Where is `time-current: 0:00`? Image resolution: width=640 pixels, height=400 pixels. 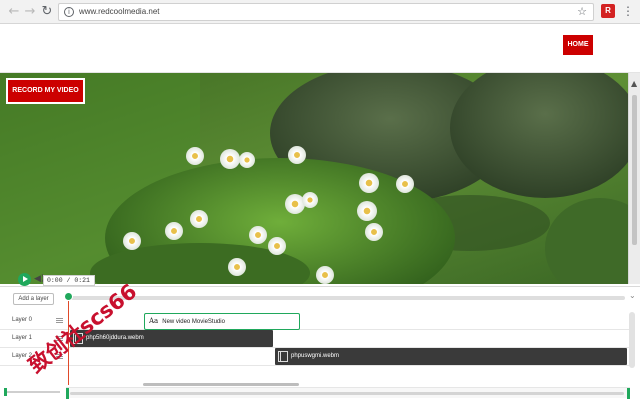 time-current: 0:00 is located at coordinates (55, 280).